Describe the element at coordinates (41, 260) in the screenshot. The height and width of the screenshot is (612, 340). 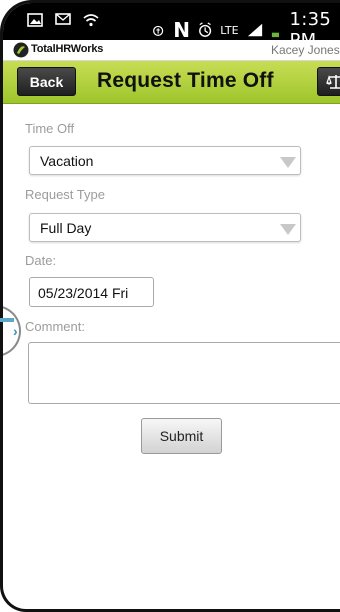
I see `date-label: Date:` at that location.